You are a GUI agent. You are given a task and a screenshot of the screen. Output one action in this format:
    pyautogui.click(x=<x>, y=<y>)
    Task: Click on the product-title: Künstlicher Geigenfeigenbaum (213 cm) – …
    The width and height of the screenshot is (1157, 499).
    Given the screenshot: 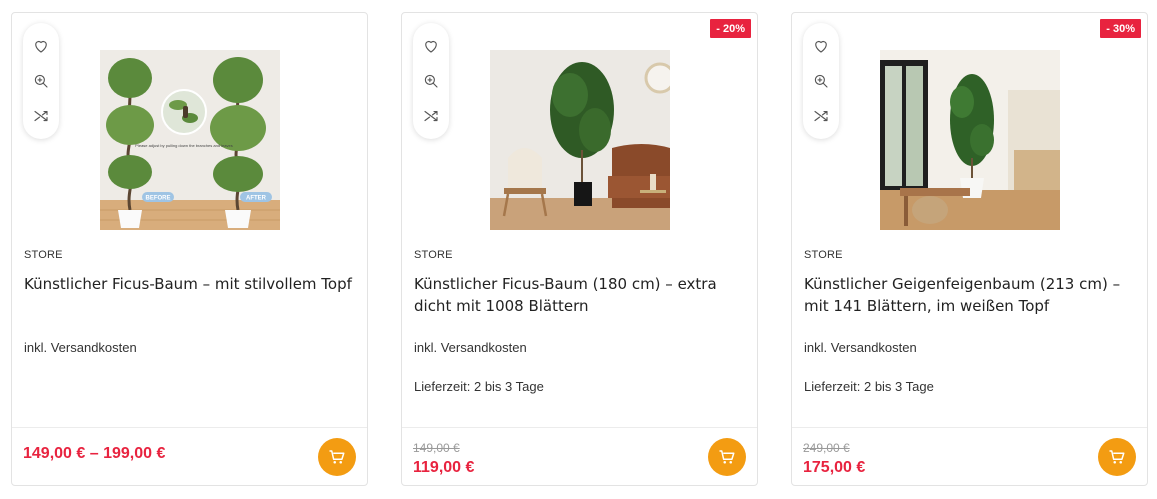 What is the action you would take?
    pyautogui.click(x=969, y=295)
    